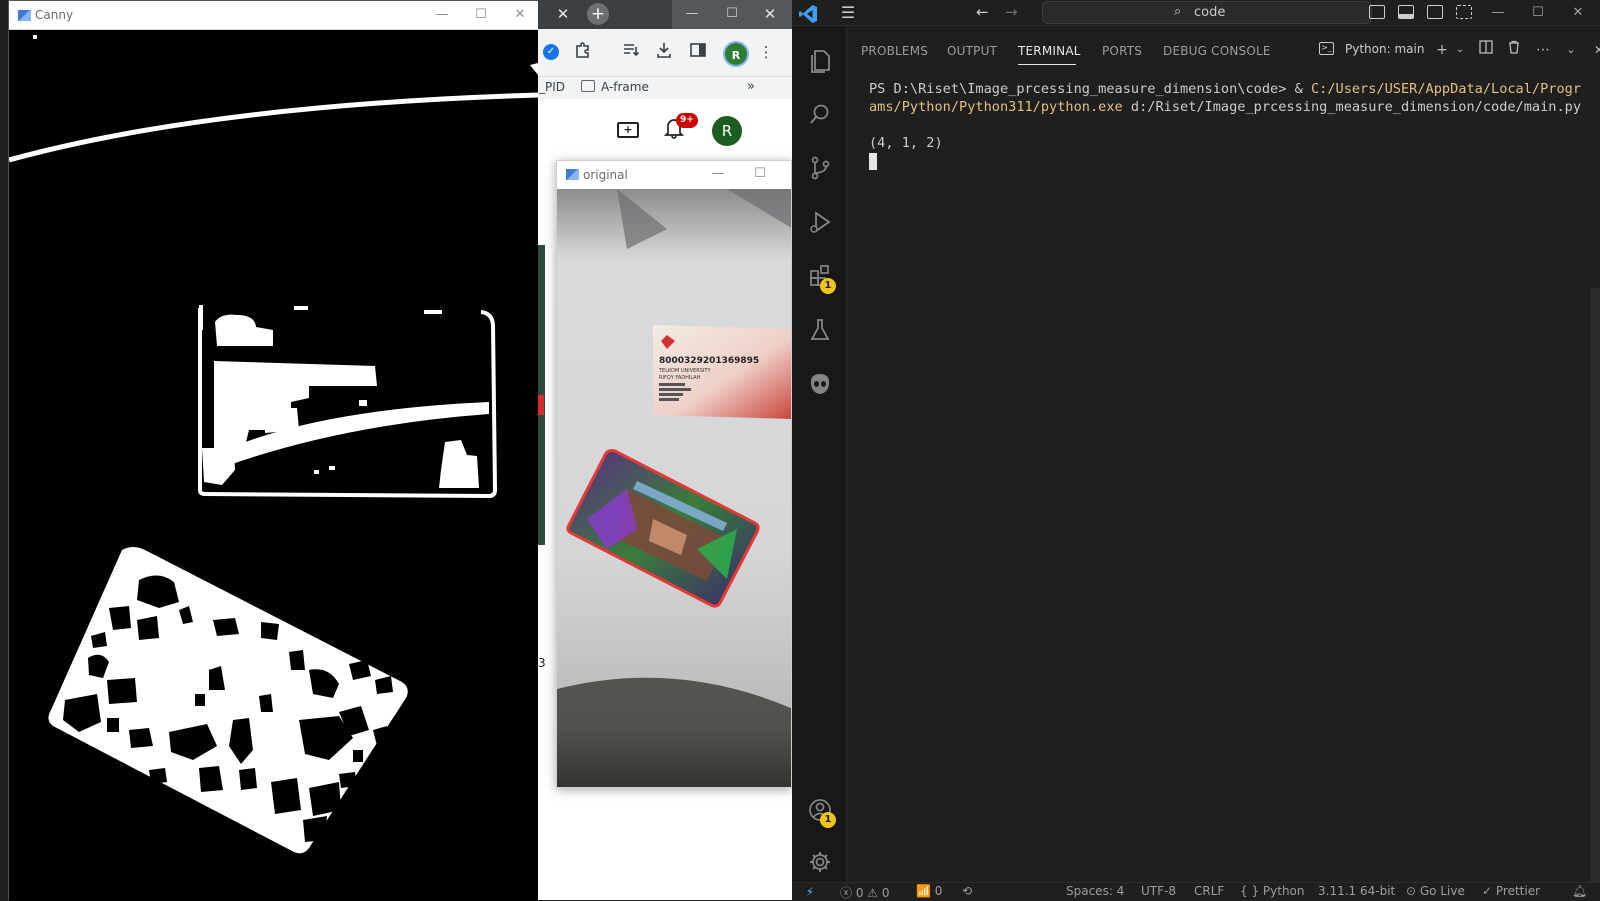 The width and height of the screenshot is (1600, 901). Describe the element at coordinates (819, 810) in the screenshot. I see `accounts-icon: 1` at that location.